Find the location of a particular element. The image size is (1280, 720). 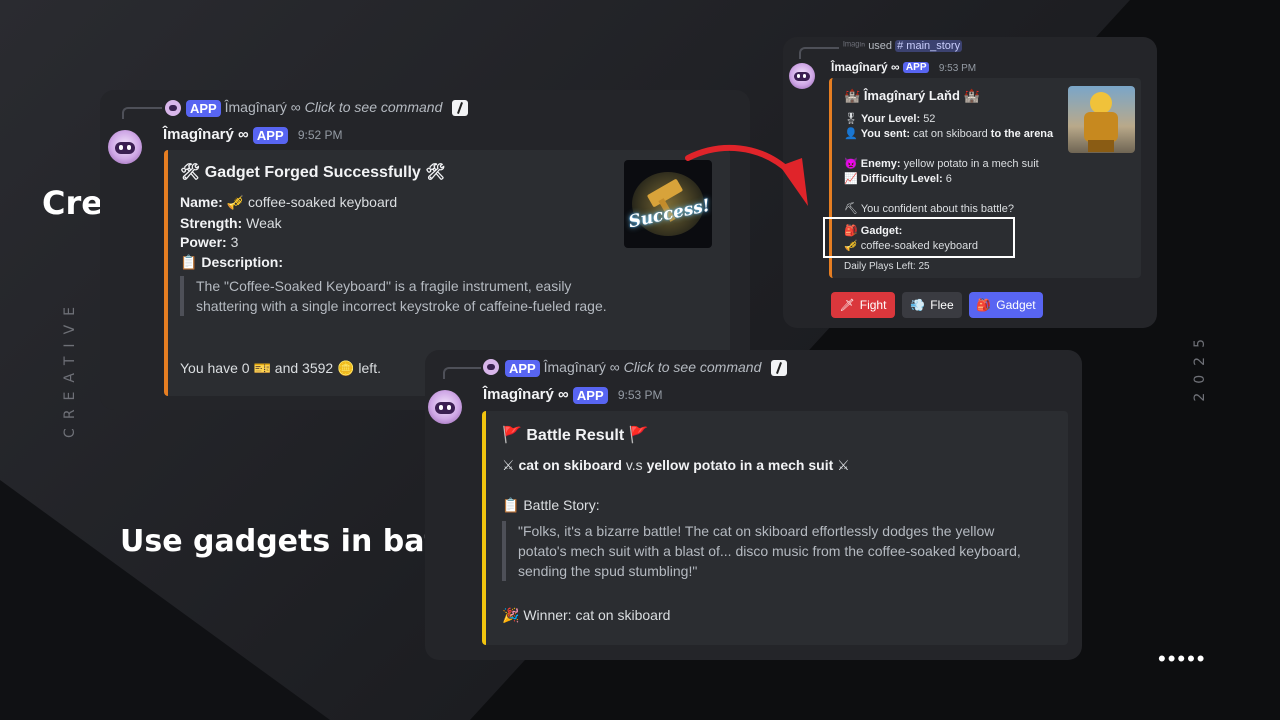

potato-head is located at coordinates (1101, 103).